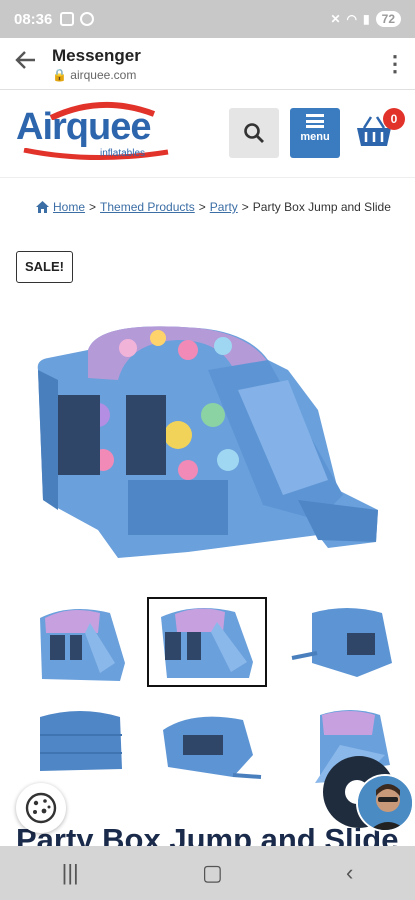 This screenshot has height=900, width=415. What do you see at coordinates (33, 441) in the screenshot?
I see `previous-image-arrow-icon: ‹` at bounding box center [33, 441].